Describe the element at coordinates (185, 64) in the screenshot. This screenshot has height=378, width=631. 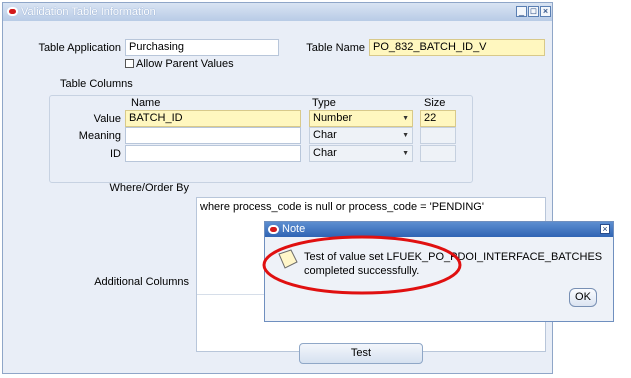
I see `allow-parent-values-label: Allow Parent Values` at that location.